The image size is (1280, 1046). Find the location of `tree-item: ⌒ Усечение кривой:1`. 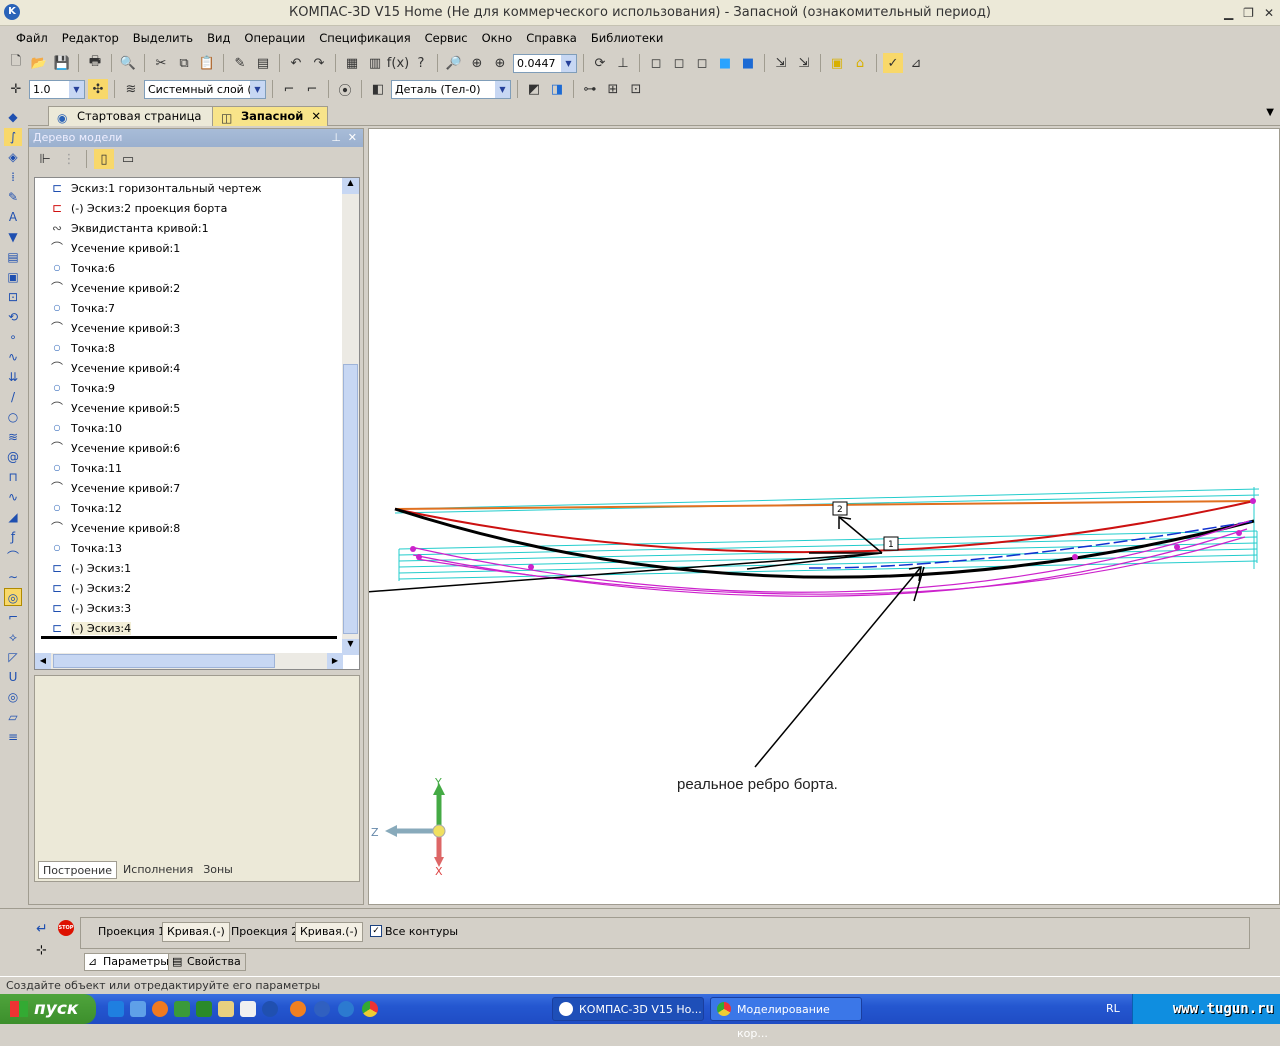

tree-item: ⌒ Усечение кривой:1 is located at coordinates (114, 248).